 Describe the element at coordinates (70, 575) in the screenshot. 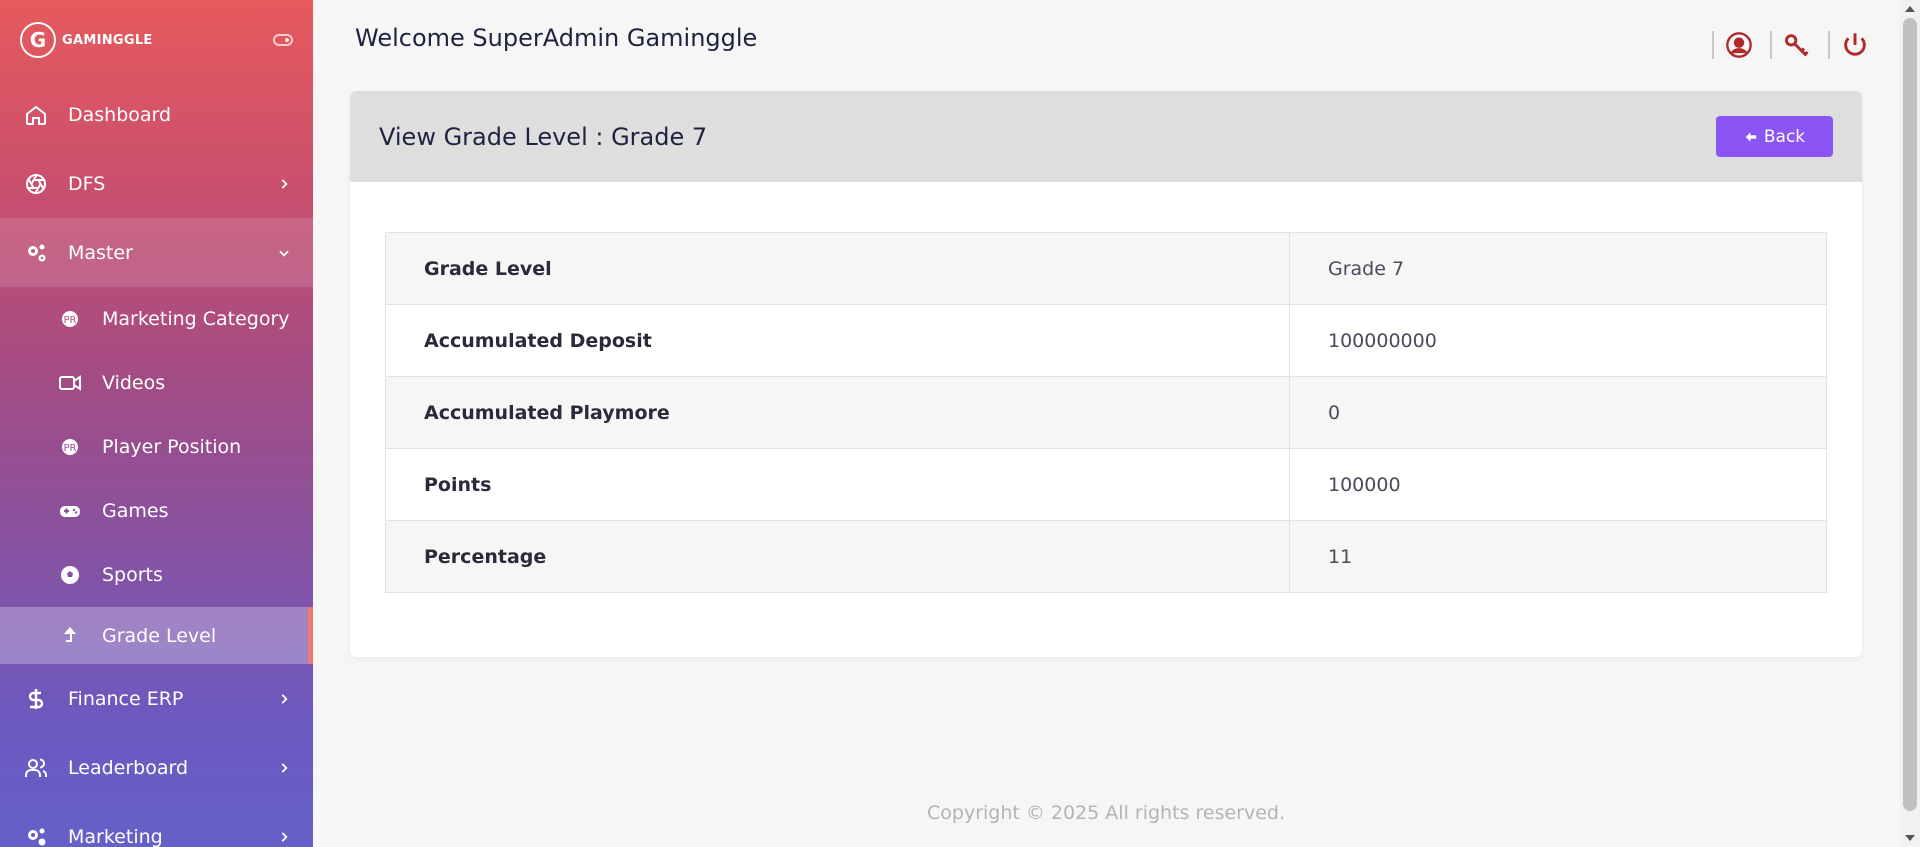

I see `soccer-ball-icon` at that location.